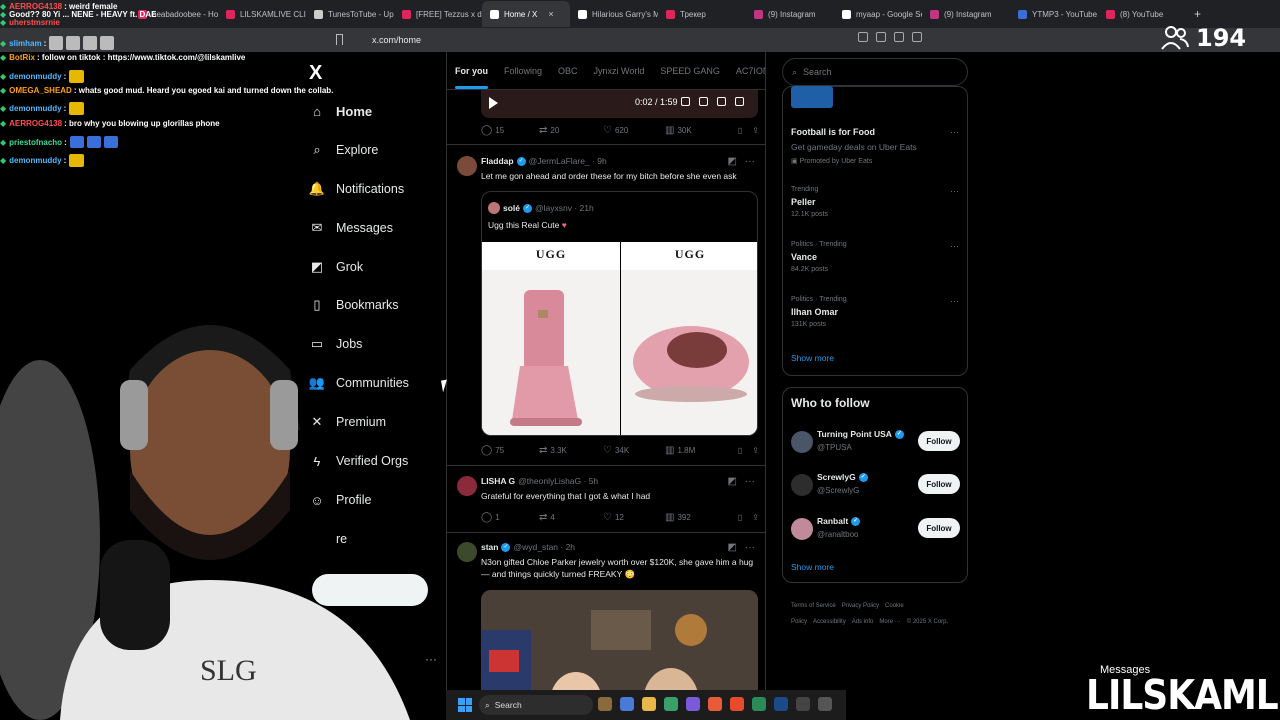 Image resolution: width=1280 pixels, height=720 pixels. What do you see at coordinates (550, 14) in the screenshot?
I see `close-tab-icon: ×` at bounding box center [550, 14].